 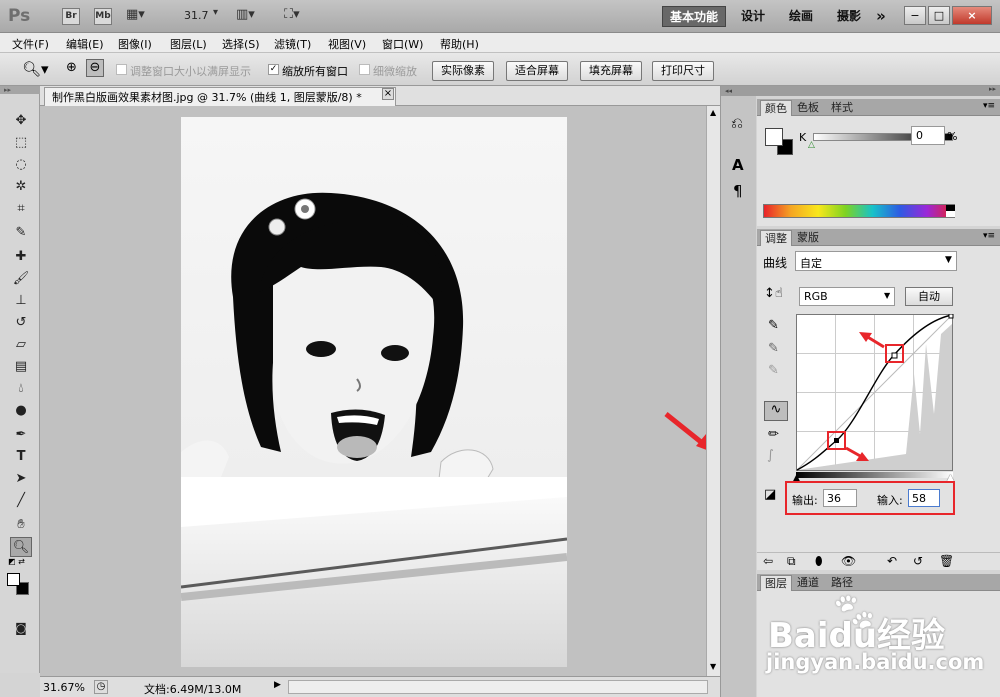 What do you see at coordinates (738, 165) in the screenshot?
I see `character-panel-icon: A` at bounding box center [738, 165].